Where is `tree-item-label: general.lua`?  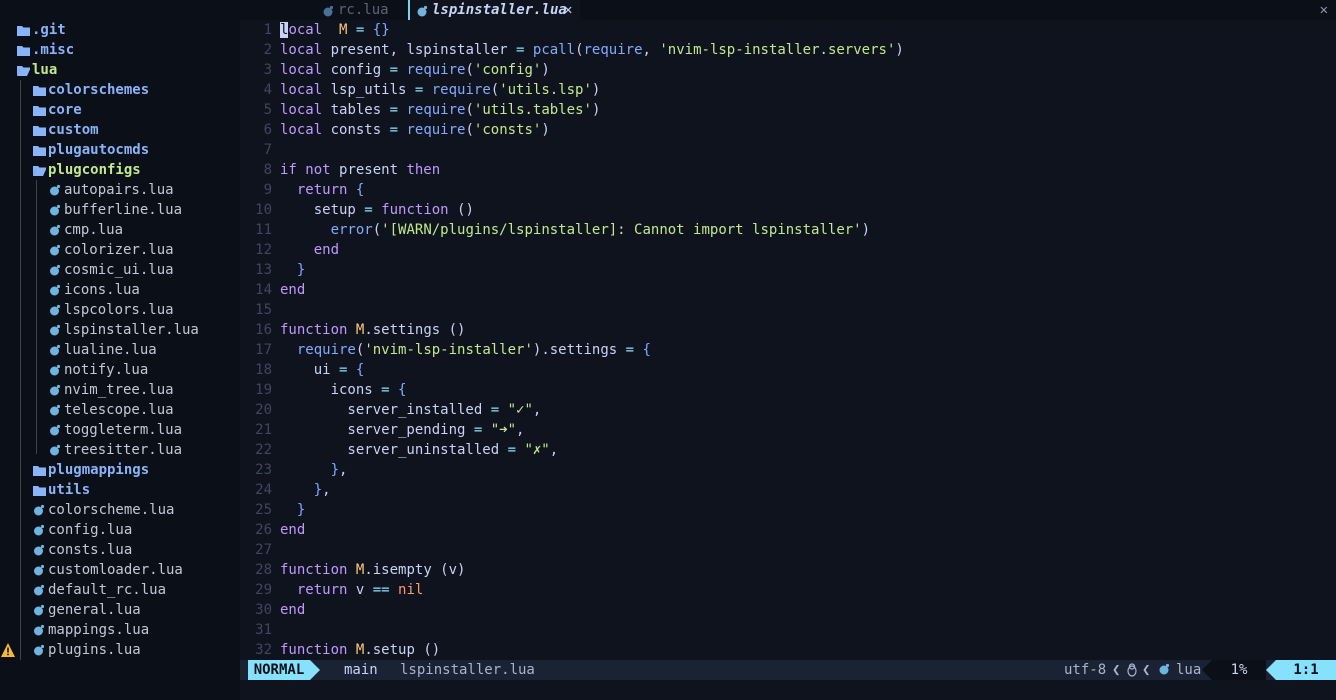
tree-item-label: general.lua is located at coordinates (94, 610).